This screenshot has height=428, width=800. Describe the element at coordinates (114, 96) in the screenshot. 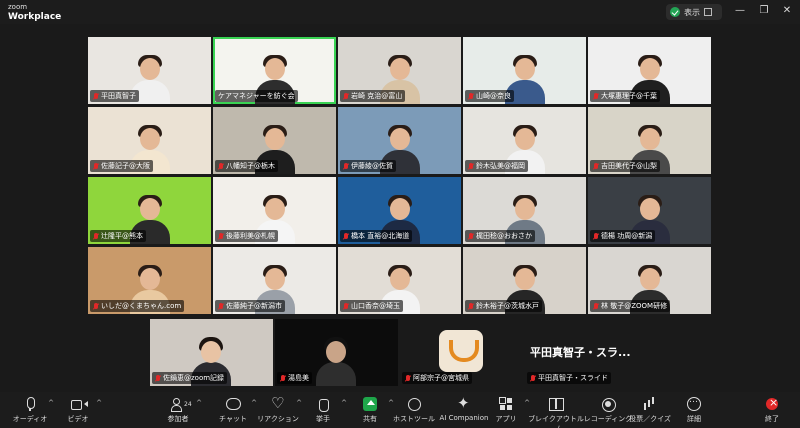

I see `participant-name-tag: 平田真智子` at that location.